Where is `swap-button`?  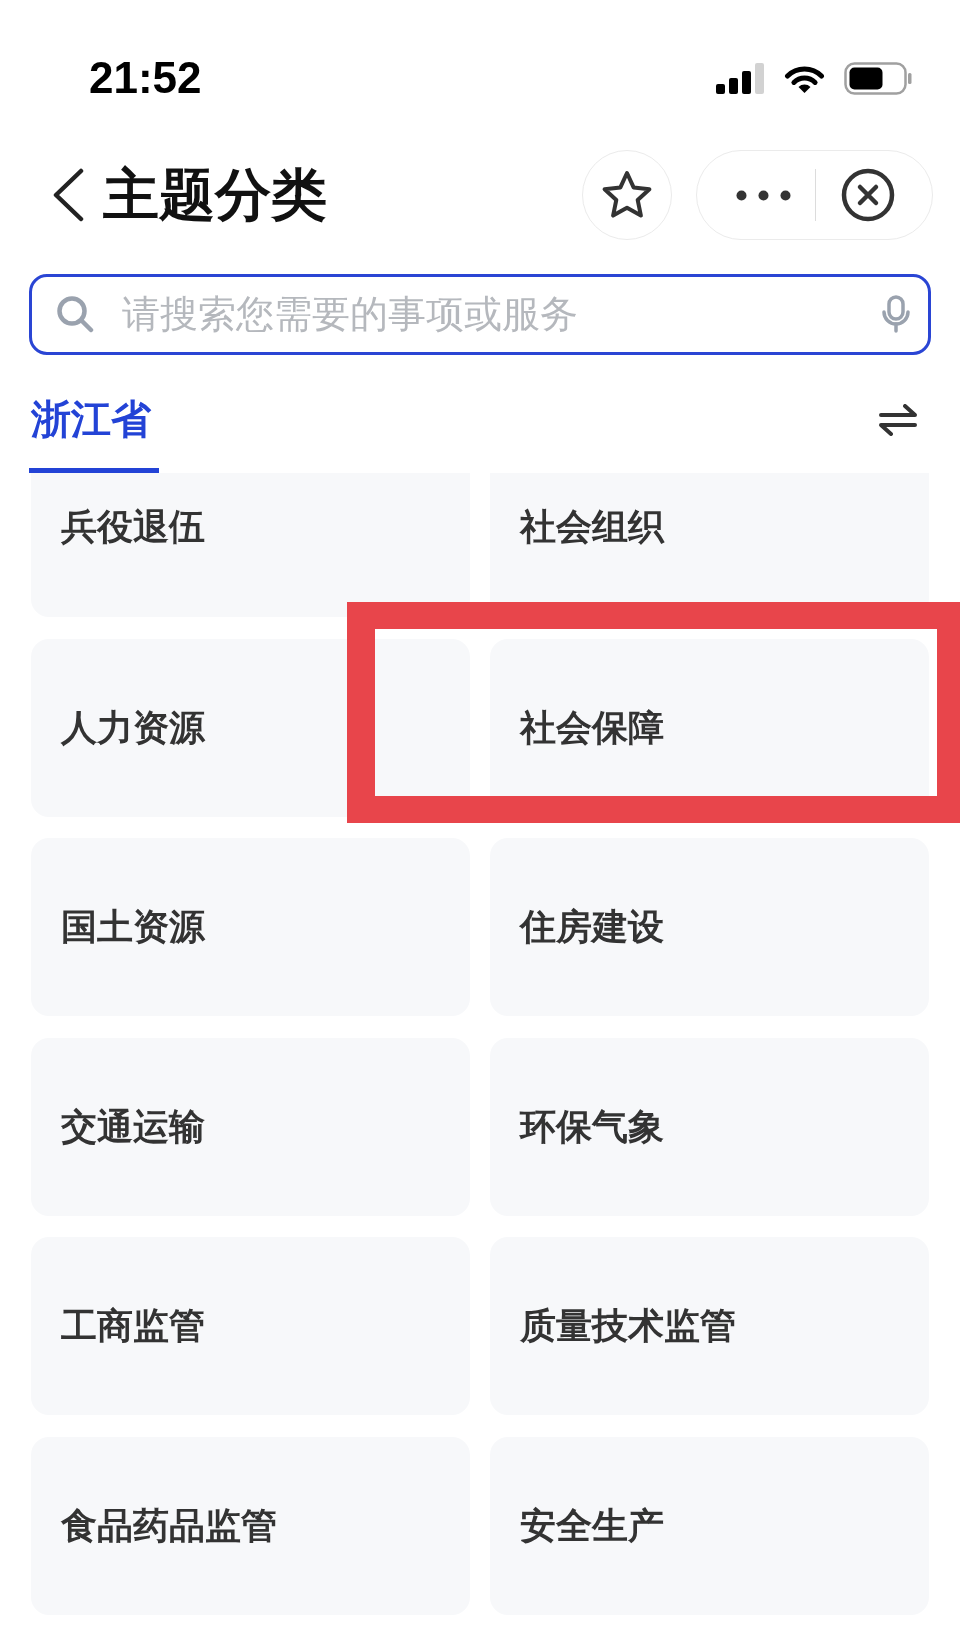
swap-button is located at coordinates (898, 420).